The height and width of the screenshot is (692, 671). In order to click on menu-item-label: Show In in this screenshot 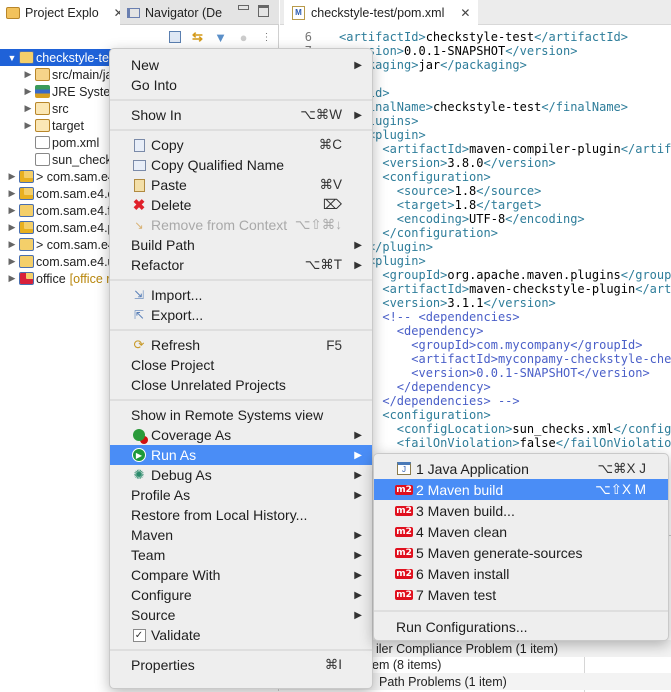, I will do `click(156, 115)`.